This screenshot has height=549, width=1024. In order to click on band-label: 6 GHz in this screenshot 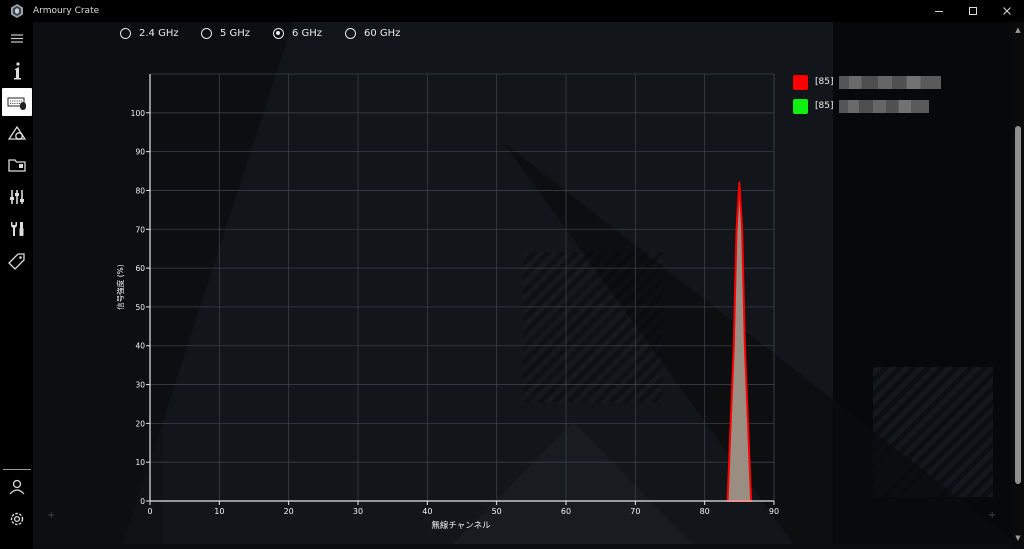, I will do `click(307, 33)`.